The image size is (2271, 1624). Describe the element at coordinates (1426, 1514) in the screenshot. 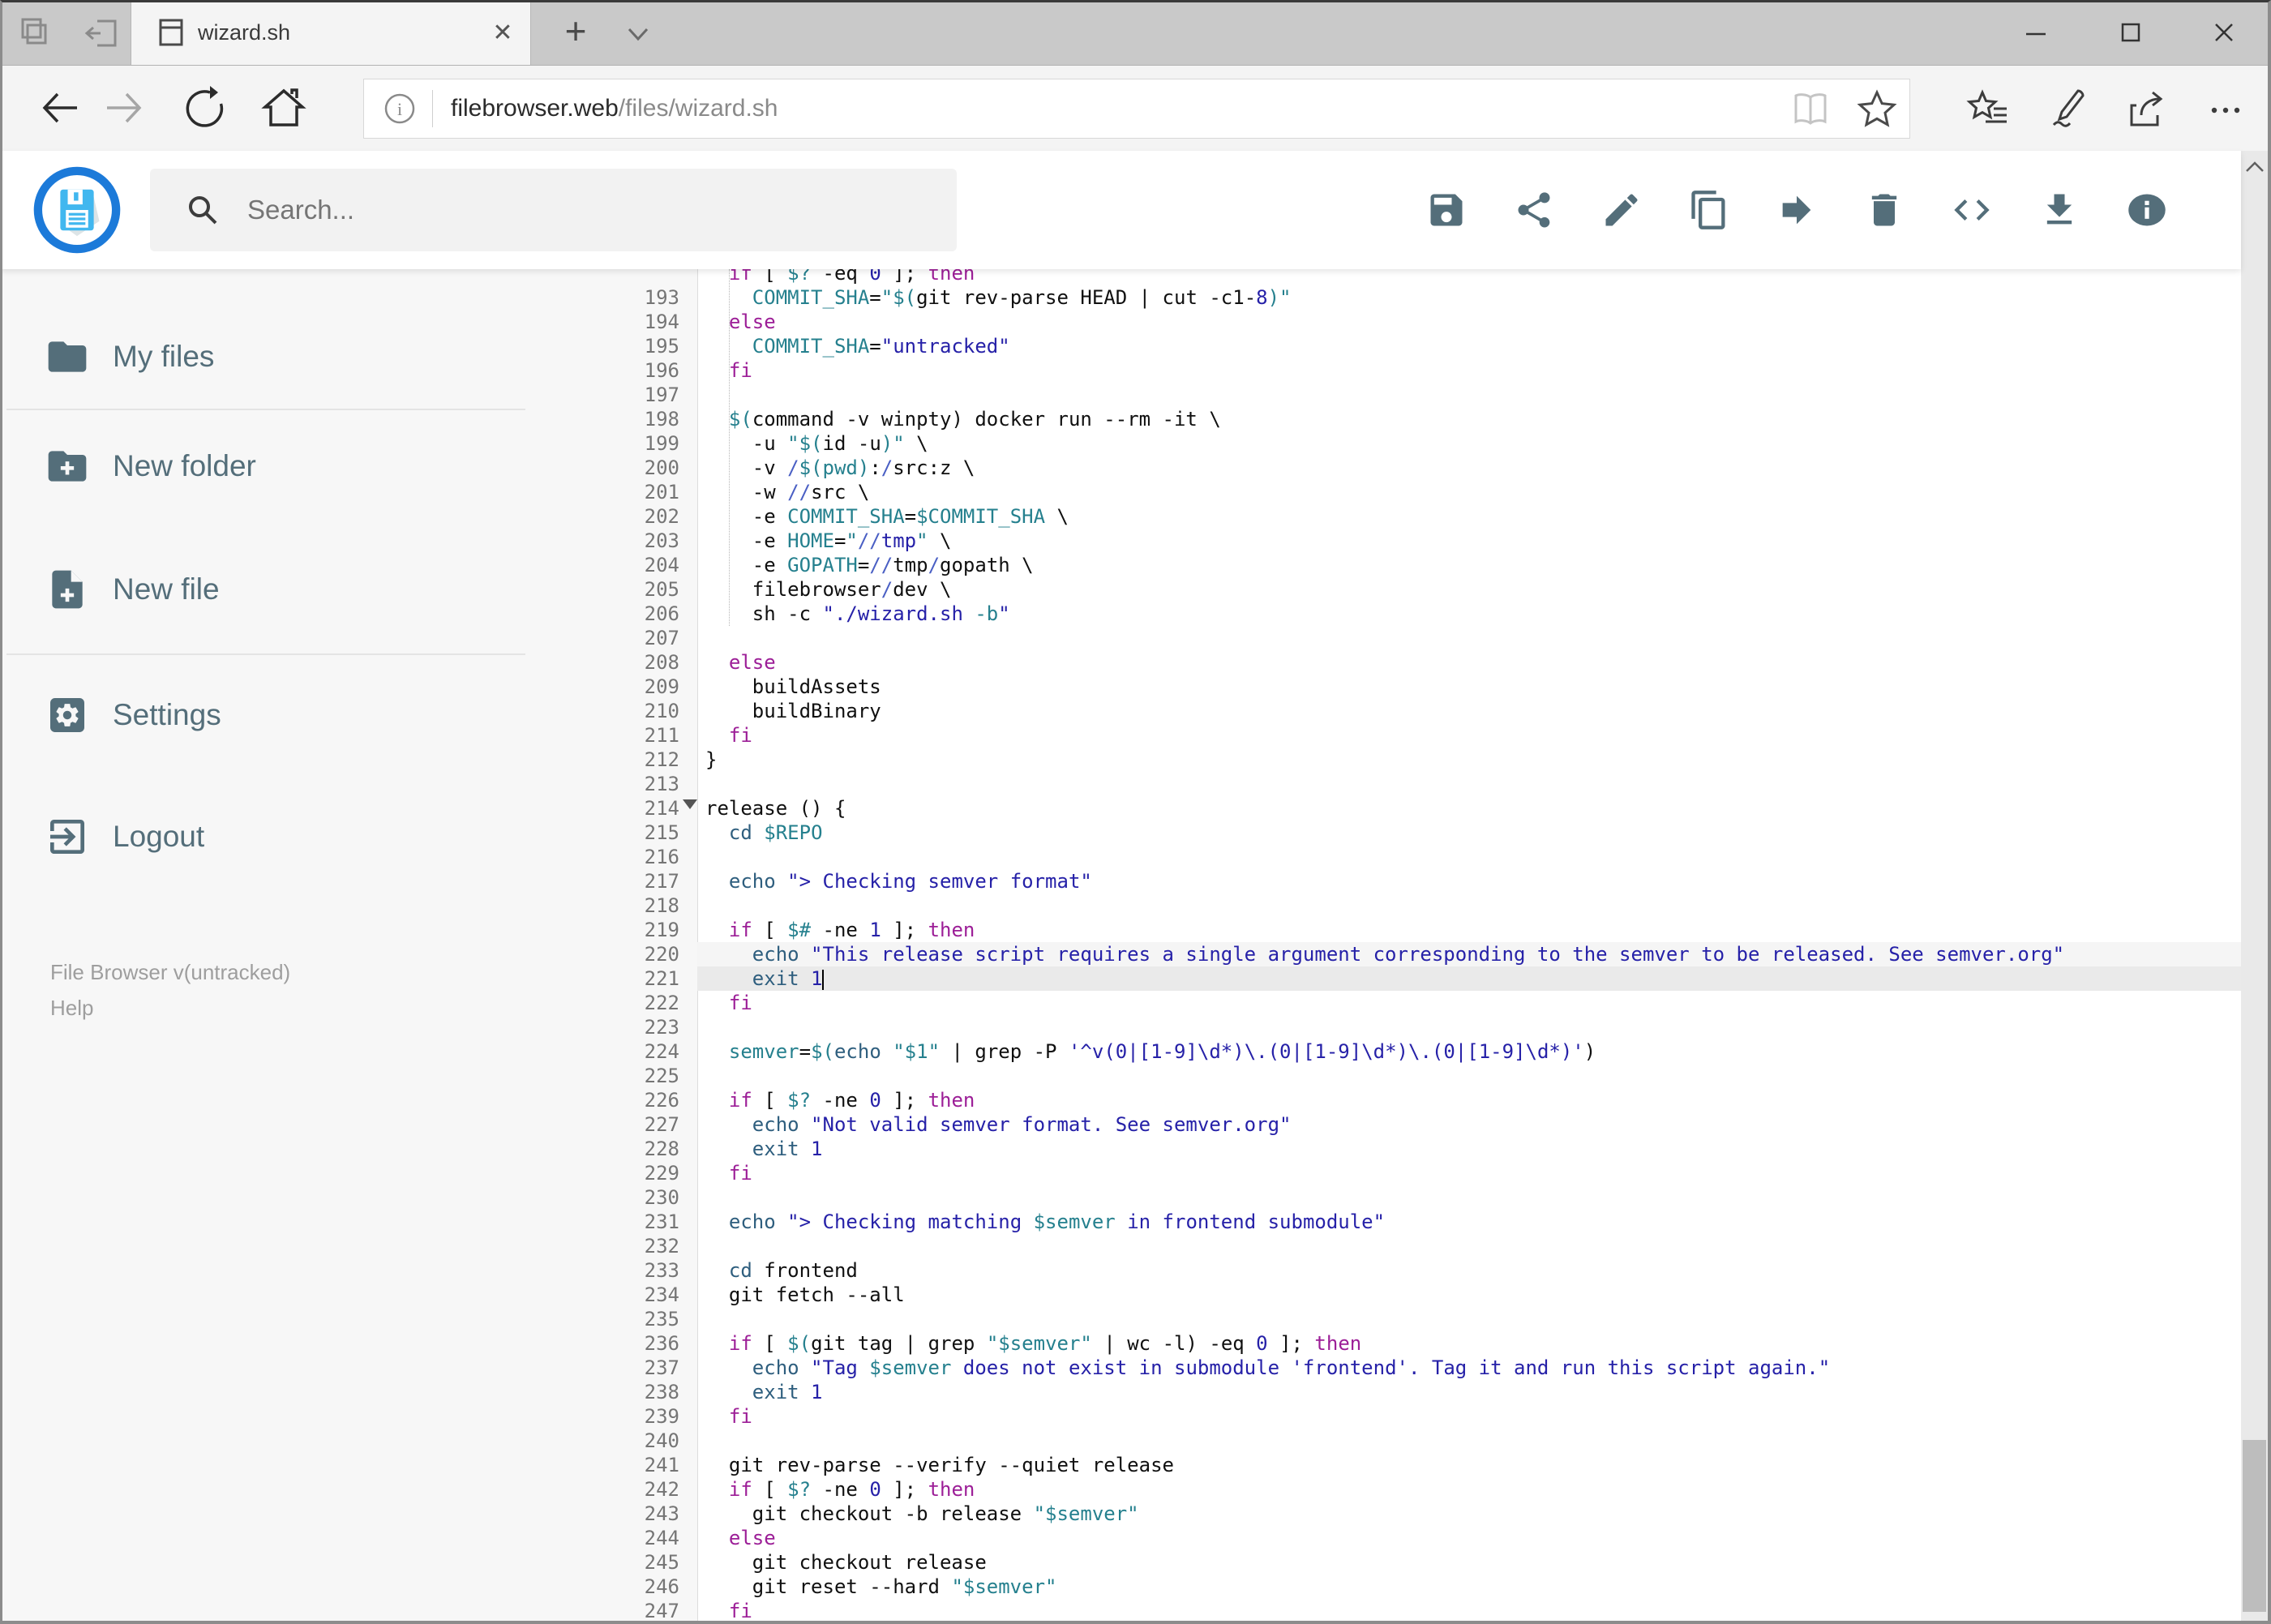

I see `code-line: 243 git checkout -b release "$semver"` at that location.